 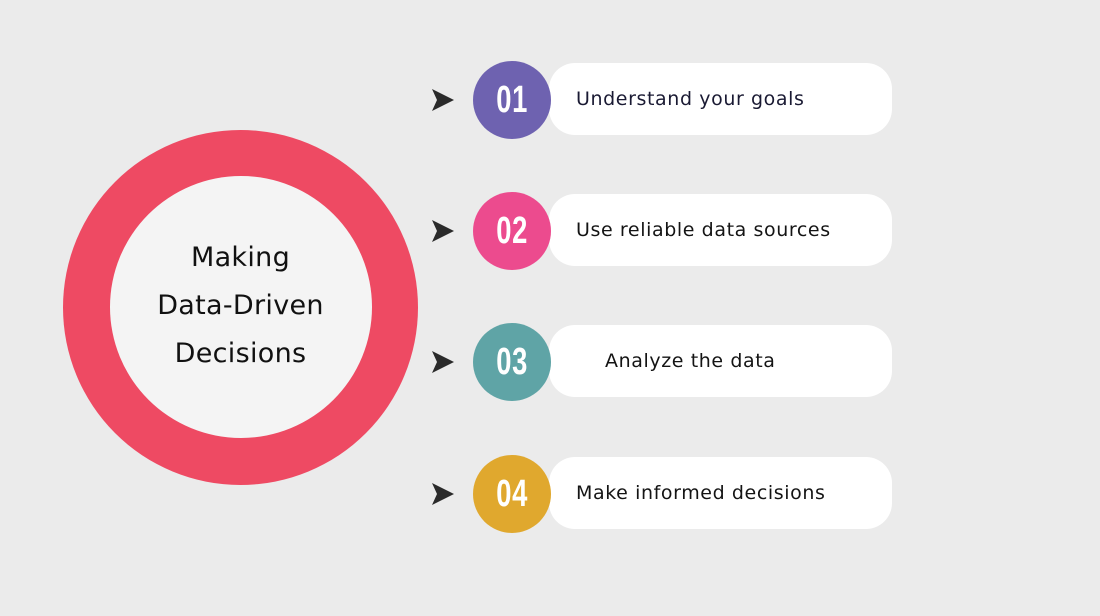 I want to click on step-card: Use reliable data sources, so click(x=720, y=230).